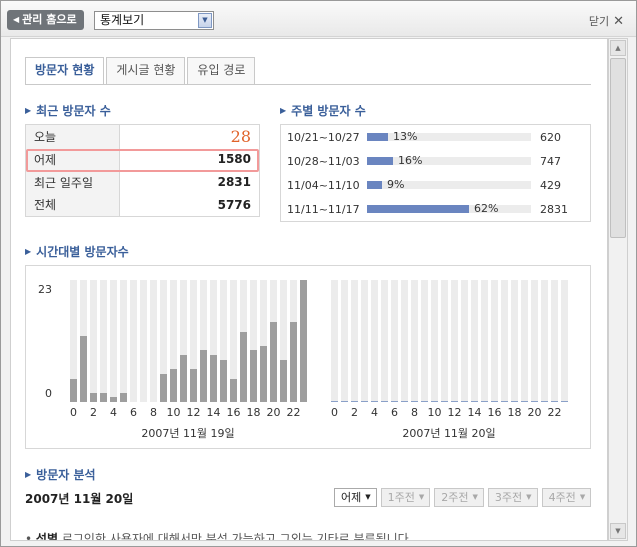 The width and height of the screenshot is (637, 547). What do you see at coordinates (323, 185) in the screenshot?
I see `week-range: 11/04~11/10` at bounding box center [323, 185].